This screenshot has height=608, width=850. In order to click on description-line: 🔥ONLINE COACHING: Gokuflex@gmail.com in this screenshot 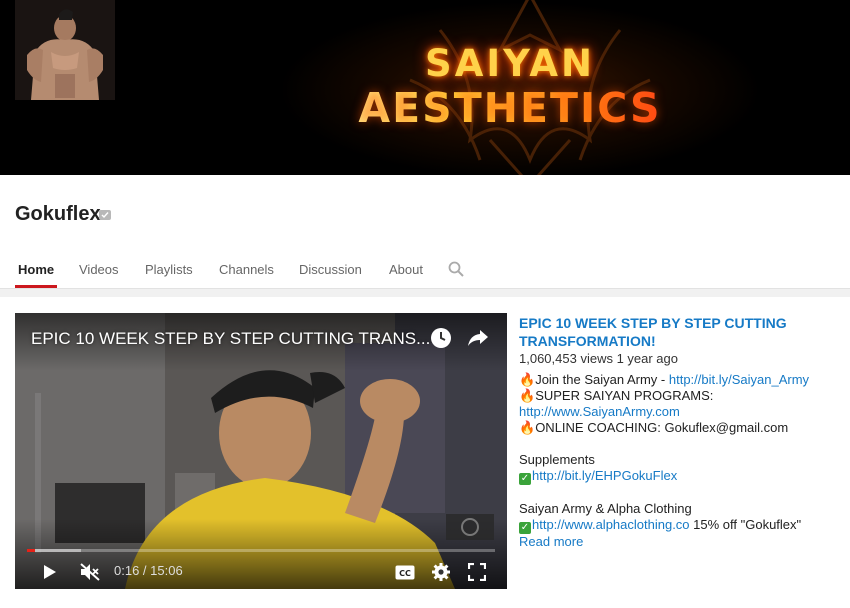, I will do `click(679, 428)`.